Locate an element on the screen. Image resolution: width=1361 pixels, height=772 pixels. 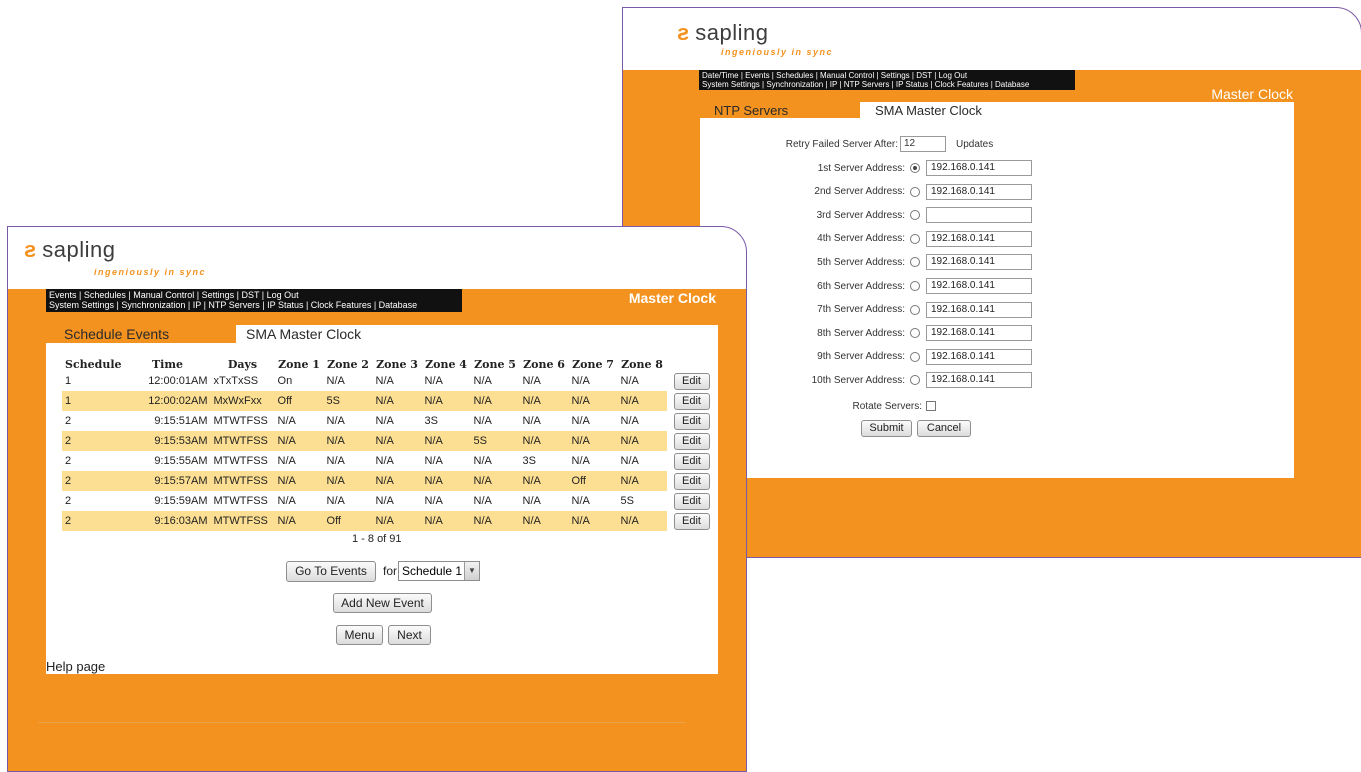
server-address-label: 5th Server Address: is located at coordinates (861, 262).